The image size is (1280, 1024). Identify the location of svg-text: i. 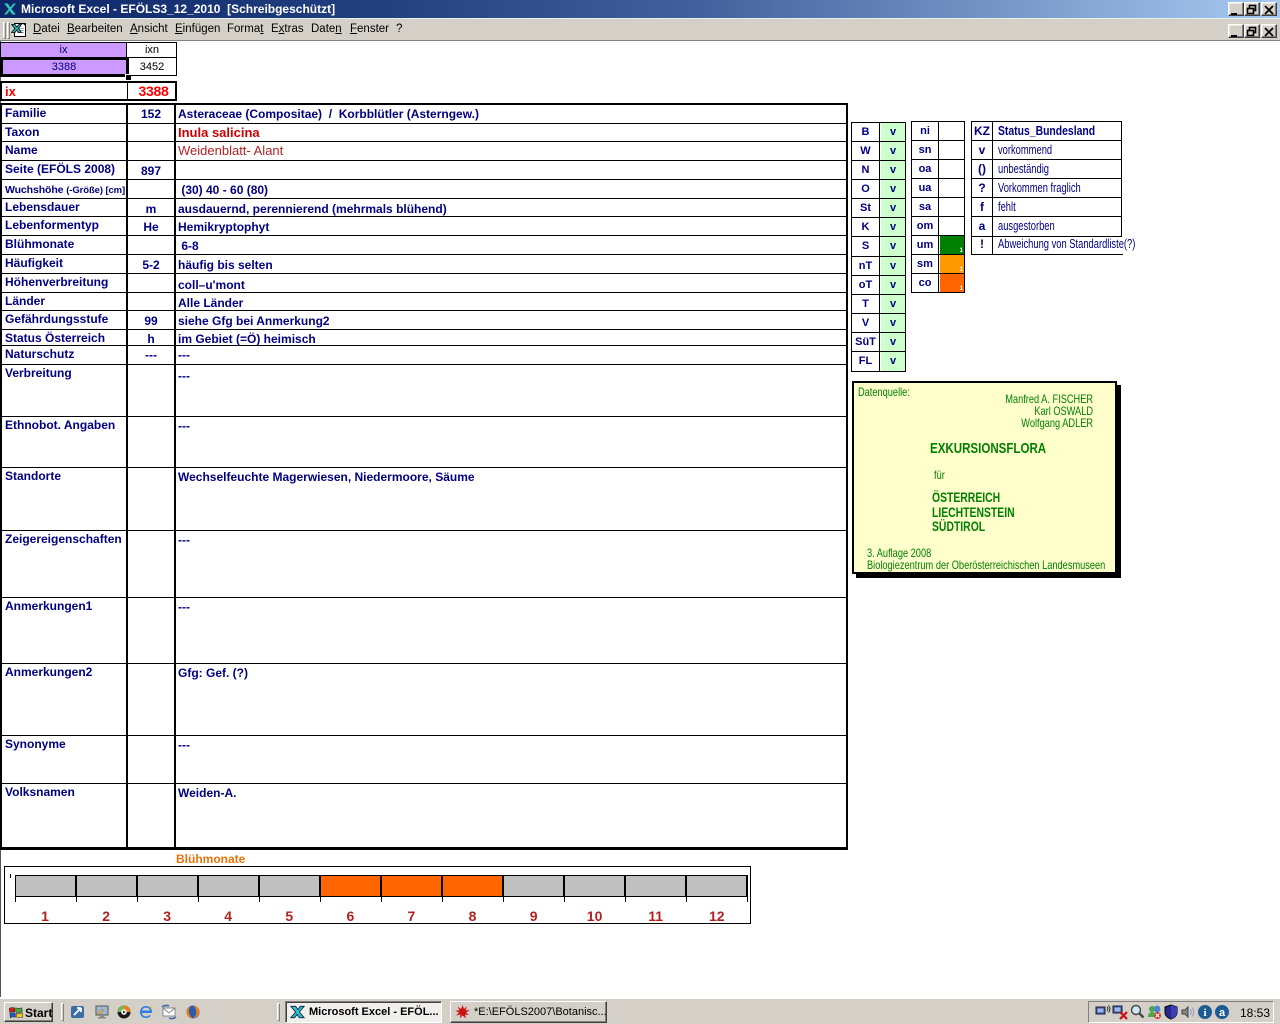
(1204, 1013).